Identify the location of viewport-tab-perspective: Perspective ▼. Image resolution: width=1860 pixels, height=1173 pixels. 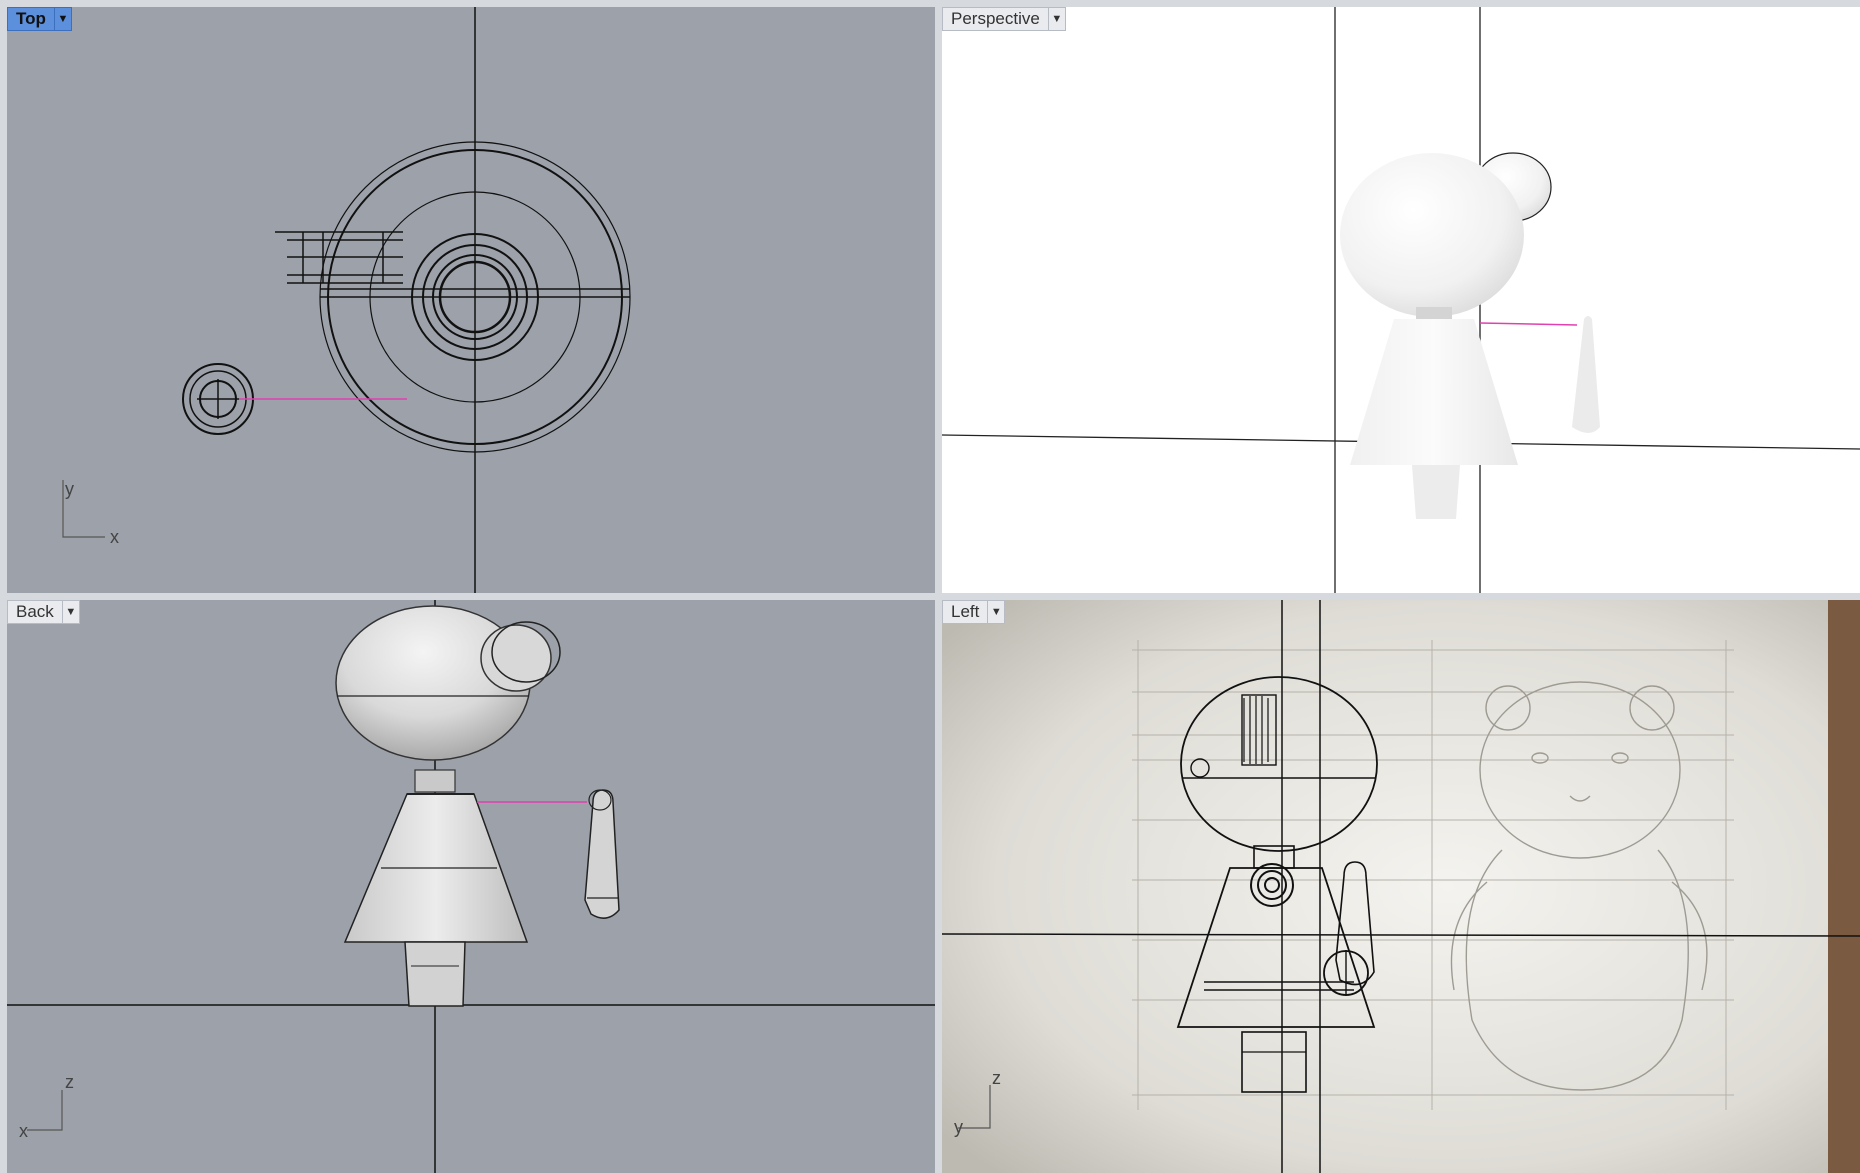
(1004, 19).